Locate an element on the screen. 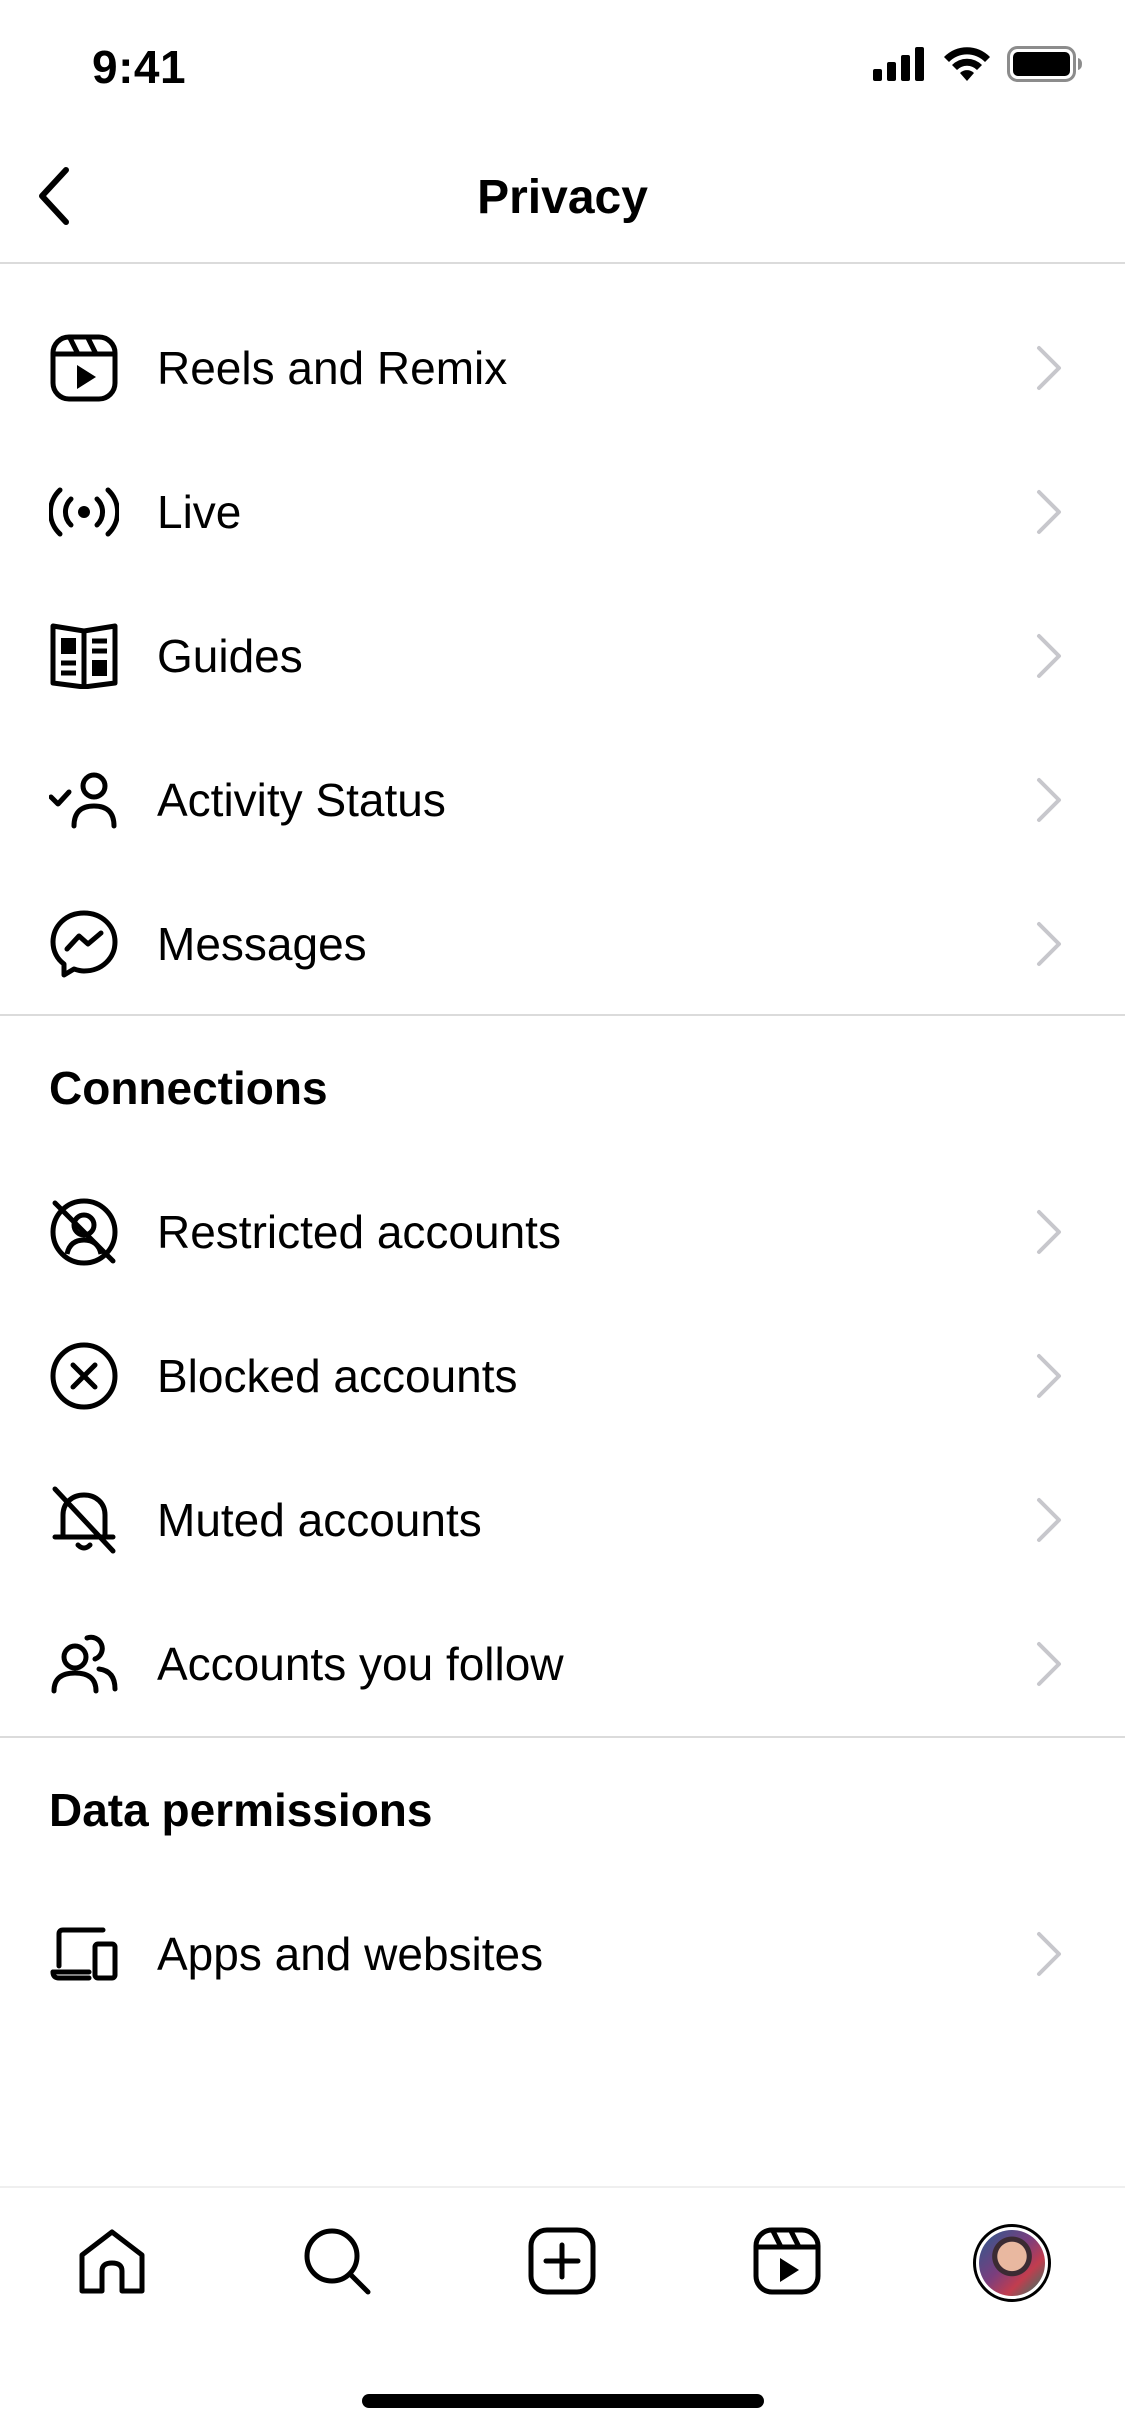 The image size is (1125, 2436). tab-search is located at coordinates (337, 2263).